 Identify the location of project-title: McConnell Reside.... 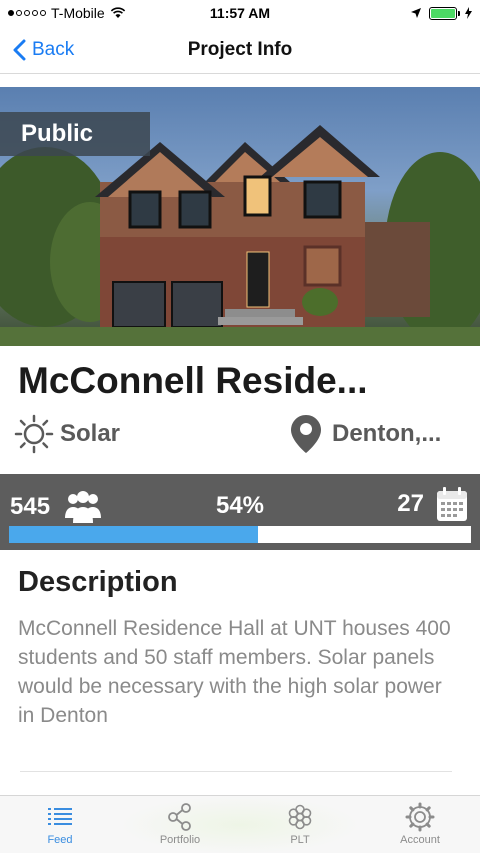
(193, 380).